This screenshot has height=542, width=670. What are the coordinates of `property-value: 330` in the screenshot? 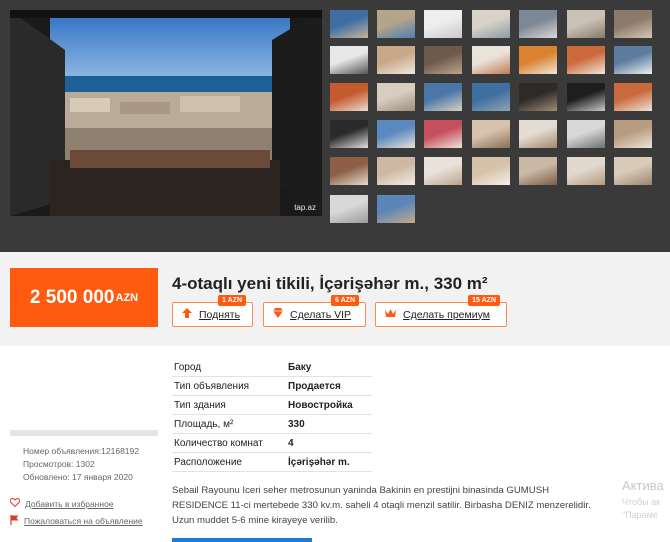 It's located at (329, 424).